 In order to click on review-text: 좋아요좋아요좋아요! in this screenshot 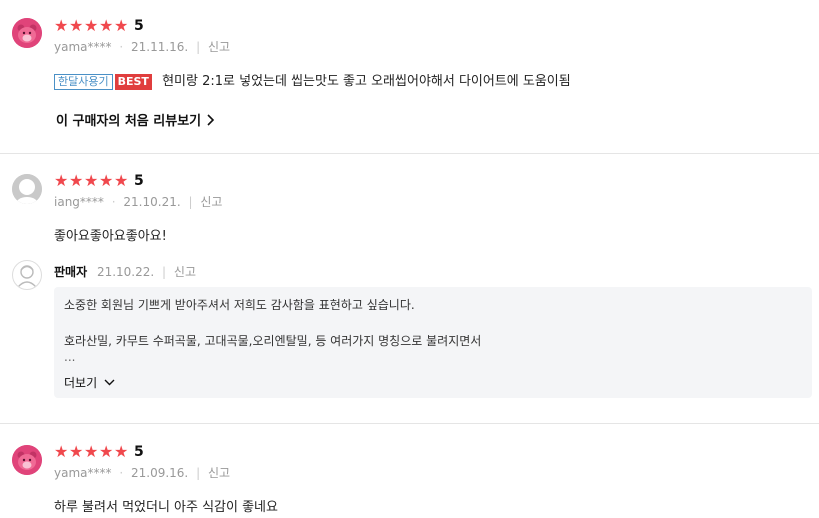, I will do `click(110, 234)`.